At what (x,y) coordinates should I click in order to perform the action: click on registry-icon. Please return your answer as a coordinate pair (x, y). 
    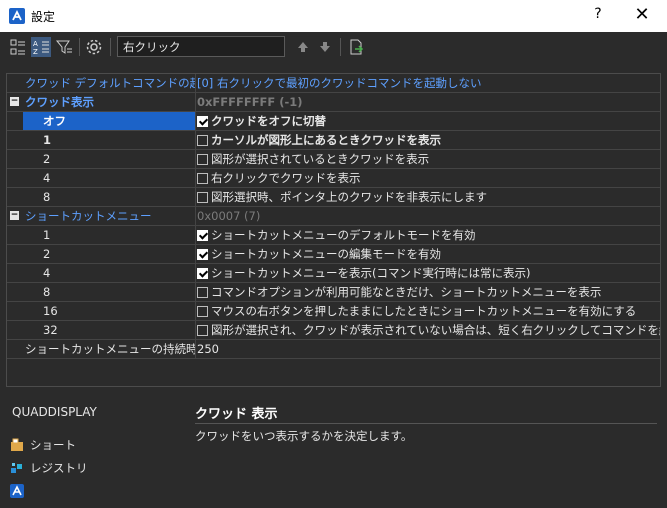
    Looking at the image, I should click on (17, 468).